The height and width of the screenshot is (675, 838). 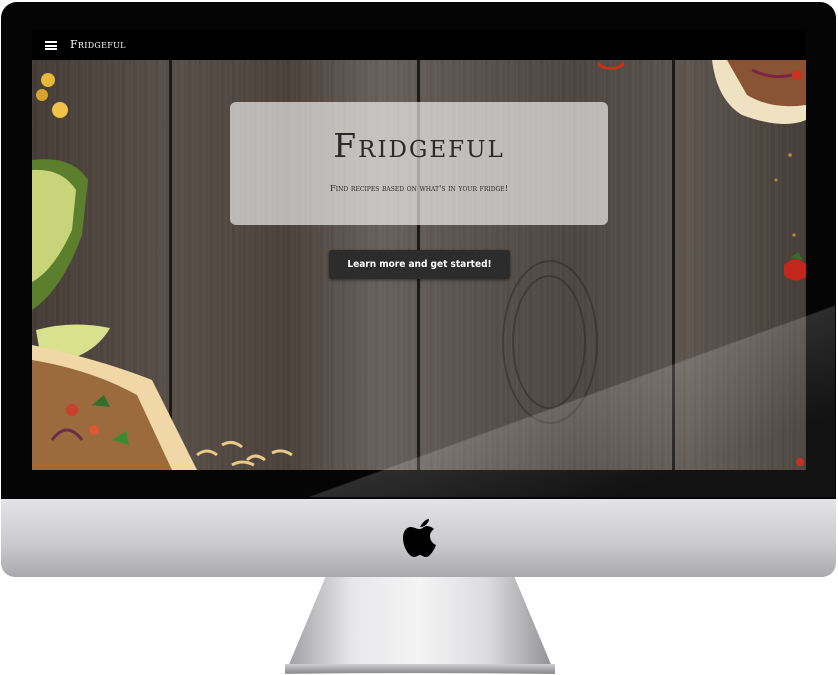 I want to click on wood-knot, so click(x=550, y=342).